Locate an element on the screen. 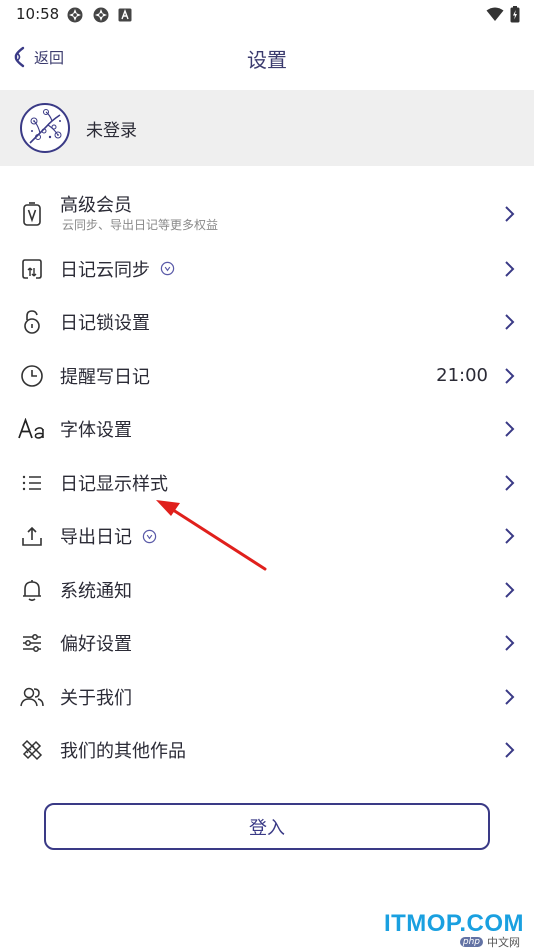 This screenshot has height=950, width=534. settings-item-text: 关于我们 is located at coordinates (96, 697).